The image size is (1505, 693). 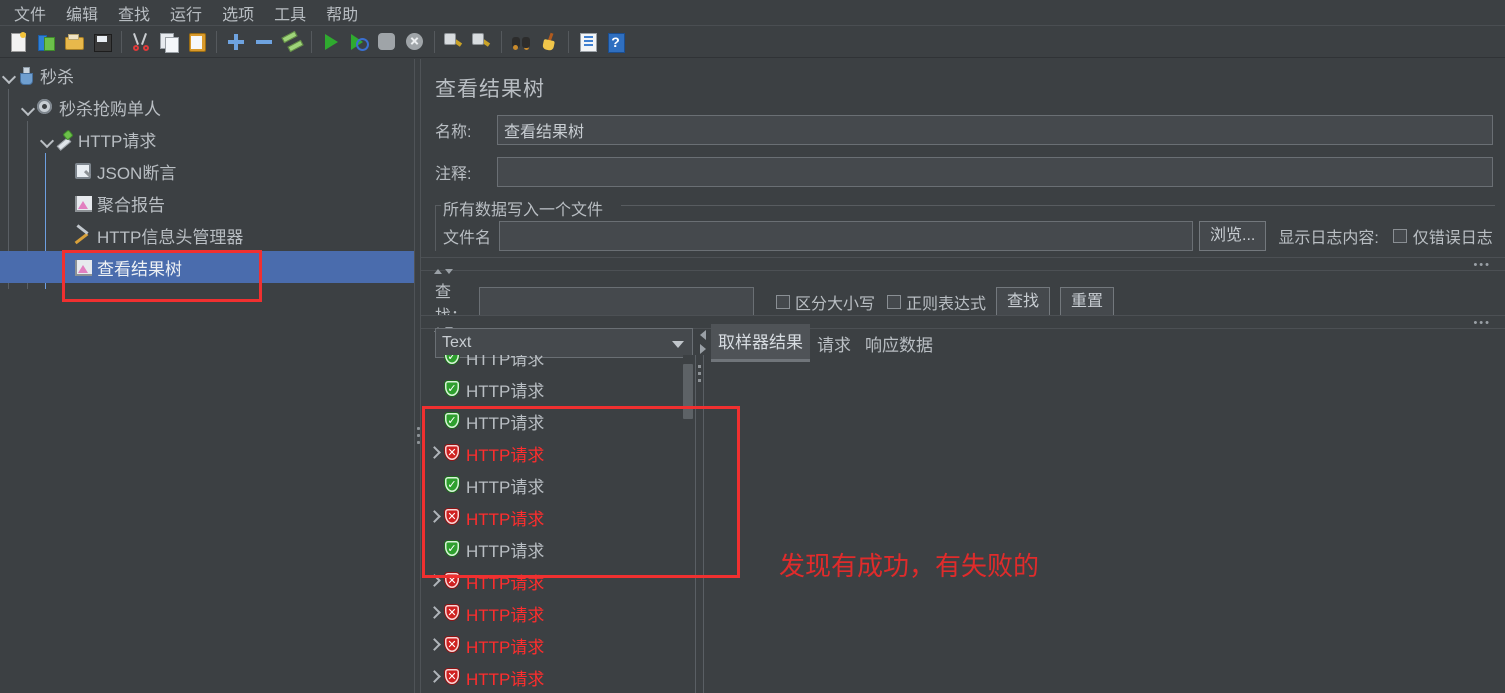 What do you see at coordinates (134, 13) in the screenshot?
I see `menu-item-search: 查找` at bounding box center [134, 13].